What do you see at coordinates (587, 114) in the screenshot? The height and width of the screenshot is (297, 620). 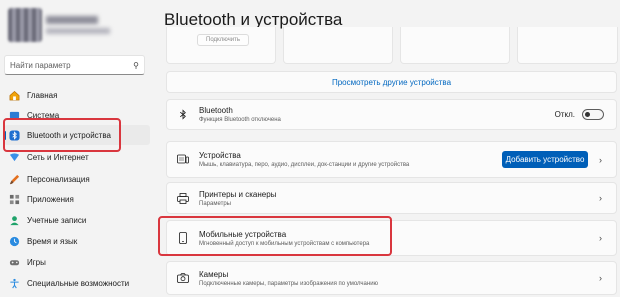 I see `toggle-knob` at bounding box center [587, 114].